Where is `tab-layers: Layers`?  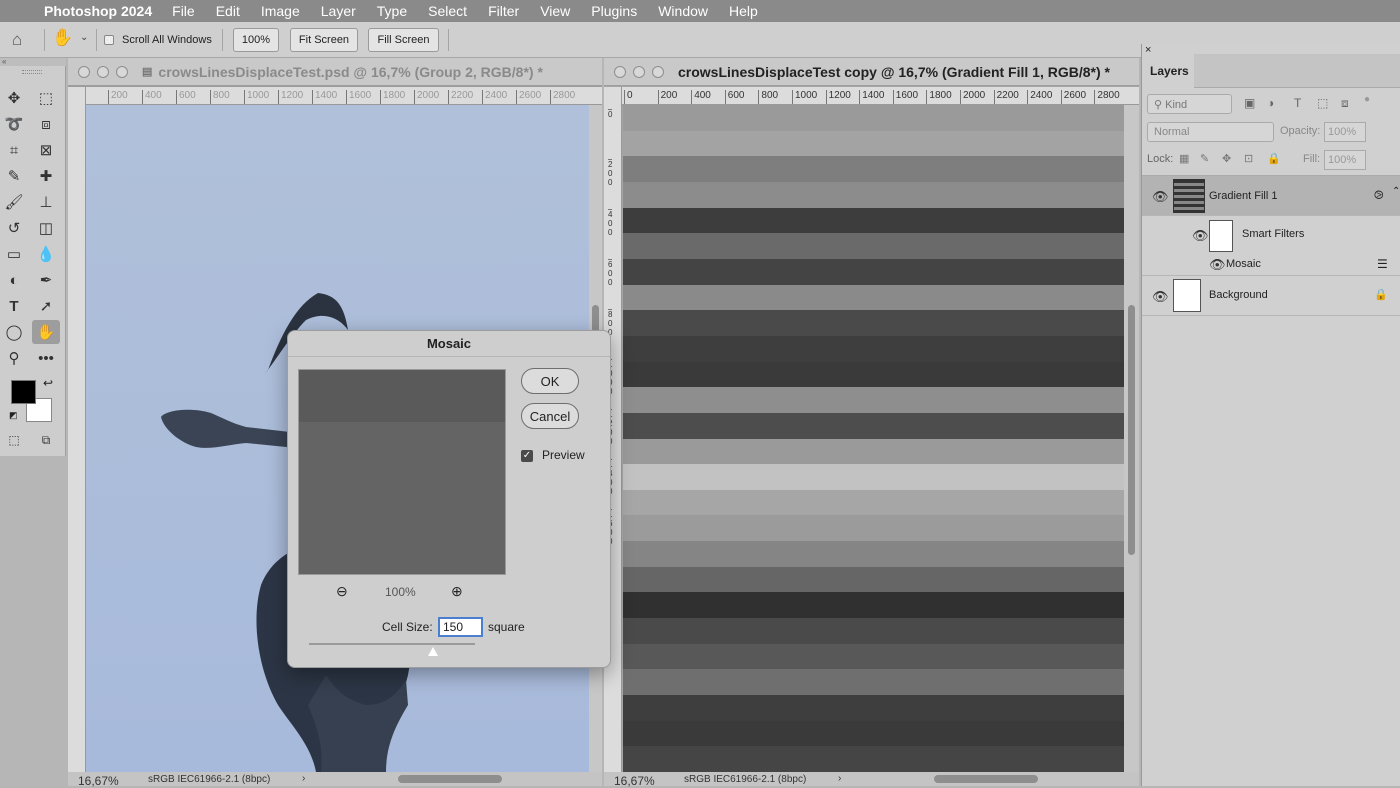 tab-layers: Layers is located at coordinates (1168, 71).